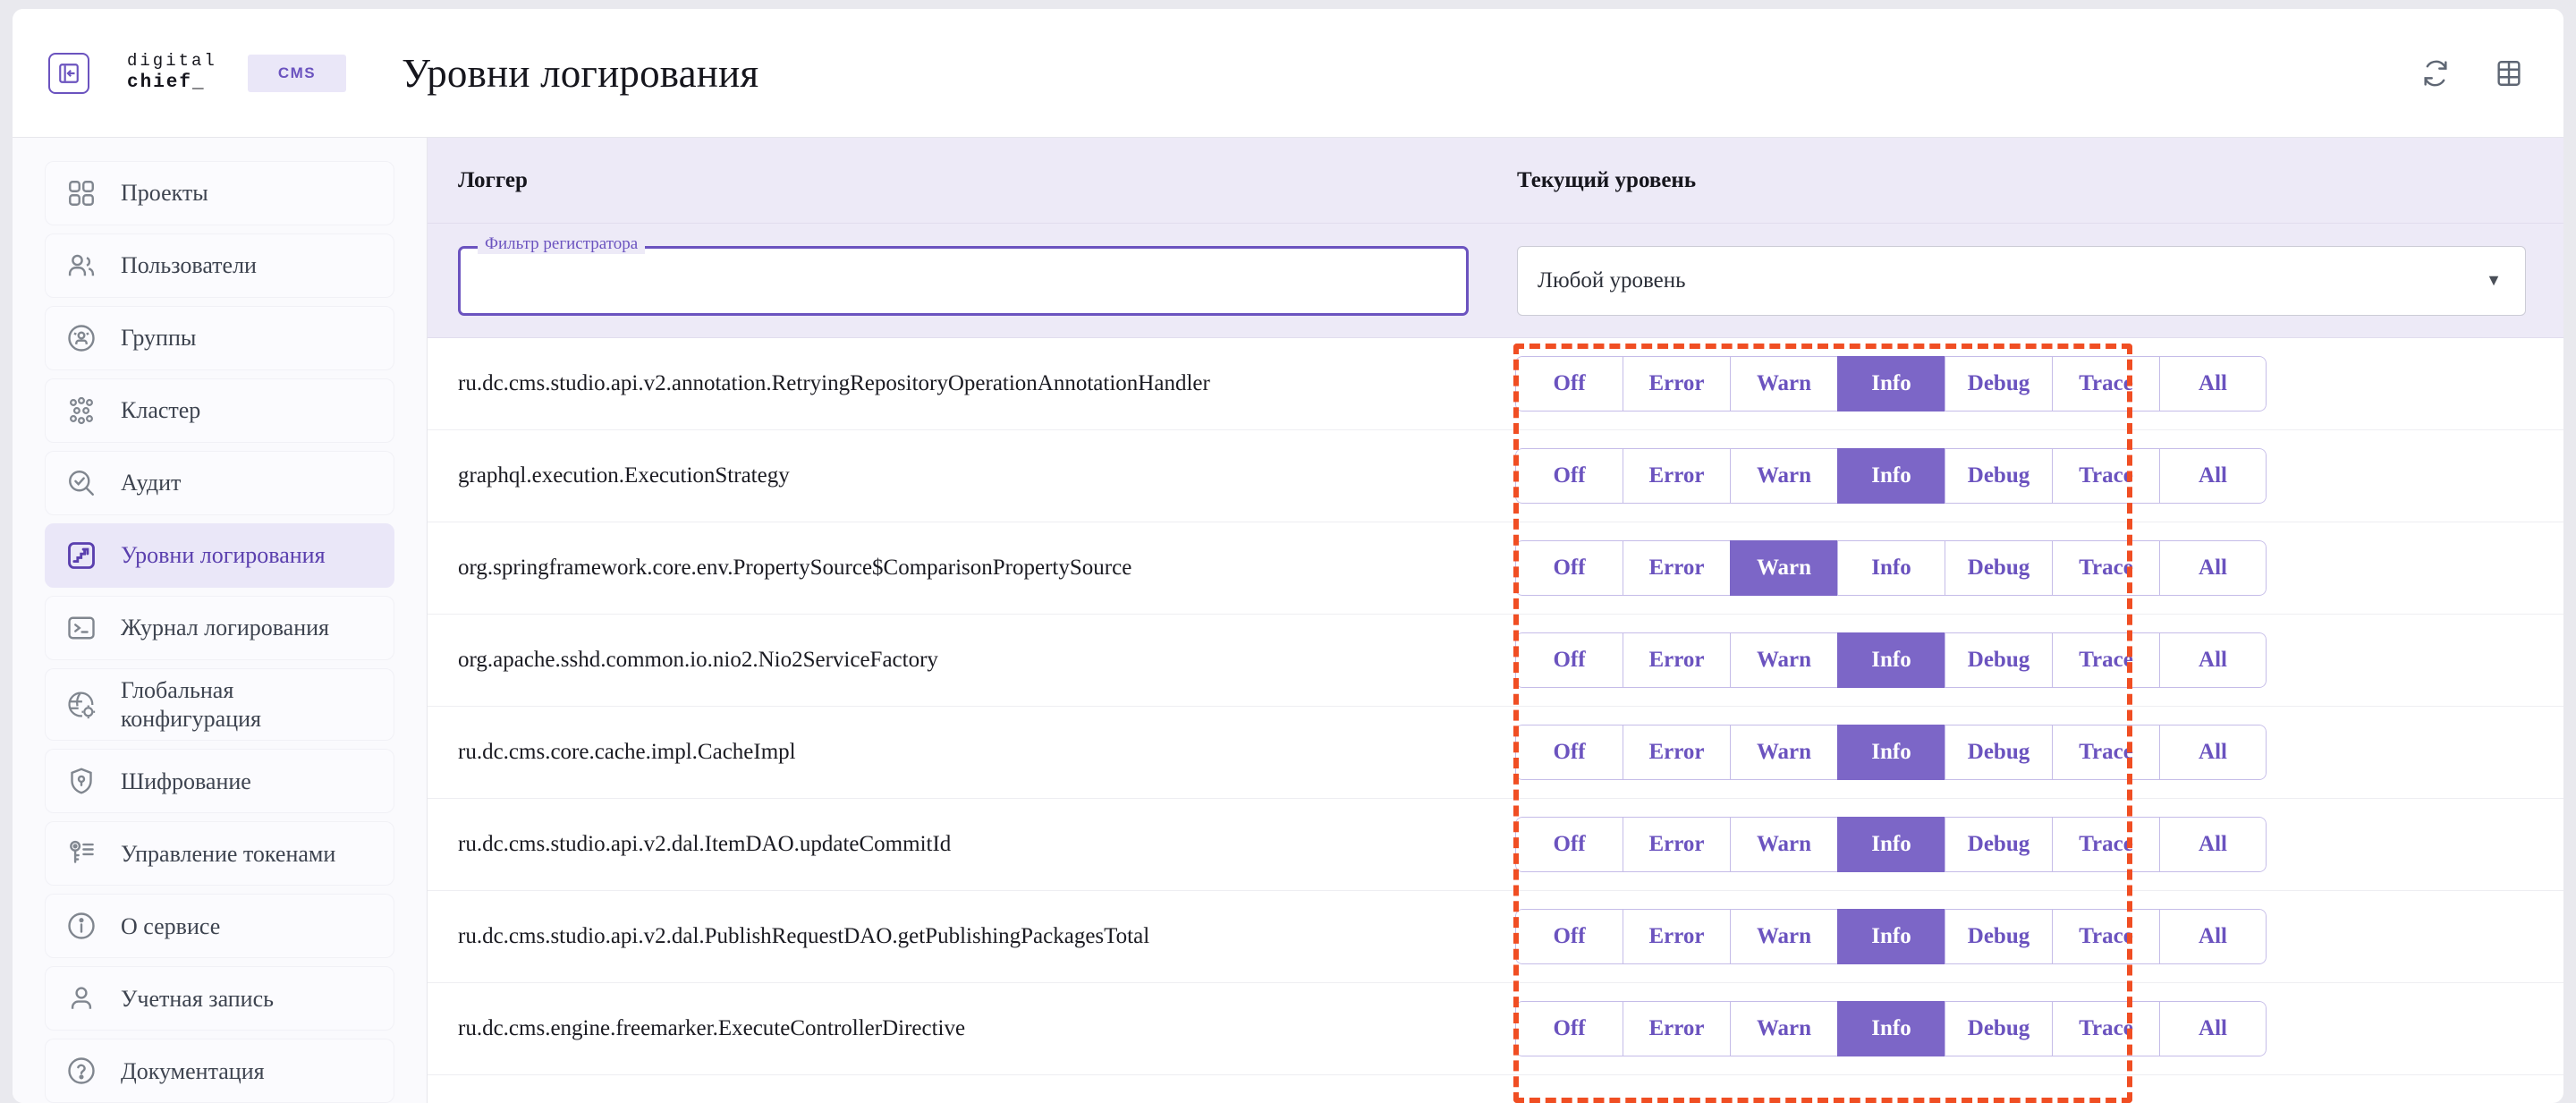 The height and width of the screenshot is (1103, 2576). What do you see at coordinates (2494, 280) in the screenshot?
I see `chevron-down-icon: ▼` at bounding box center [2494, 280].